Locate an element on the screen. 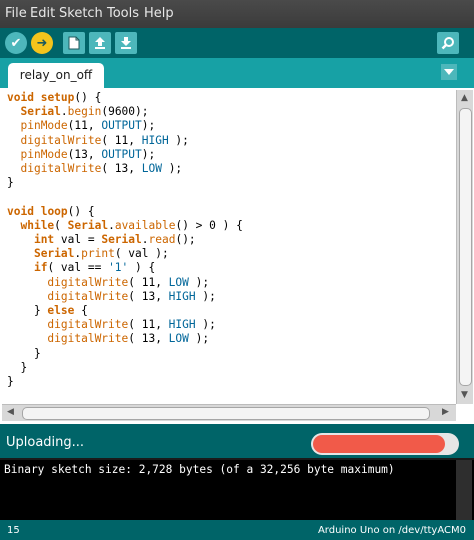 The height and width of the screenshot is (540, 474). code-line: if( val == '1' ) { is located at coordinates (230, 268).